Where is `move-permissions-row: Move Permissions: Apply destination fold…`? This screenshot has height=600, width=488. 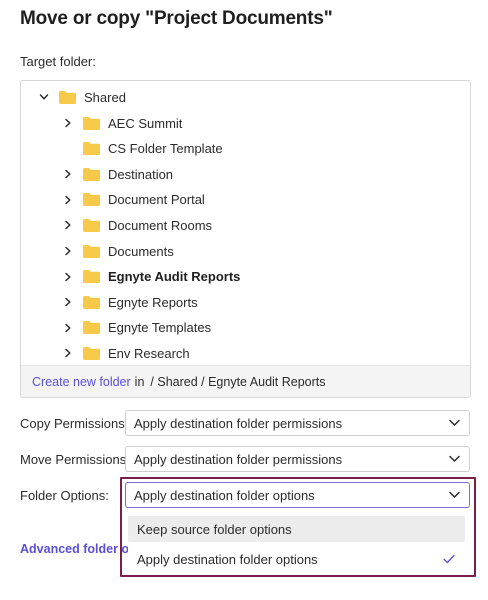
move-permissions-row: Move Permissions: Apply destination fold… is located at coordinates (245, 459).